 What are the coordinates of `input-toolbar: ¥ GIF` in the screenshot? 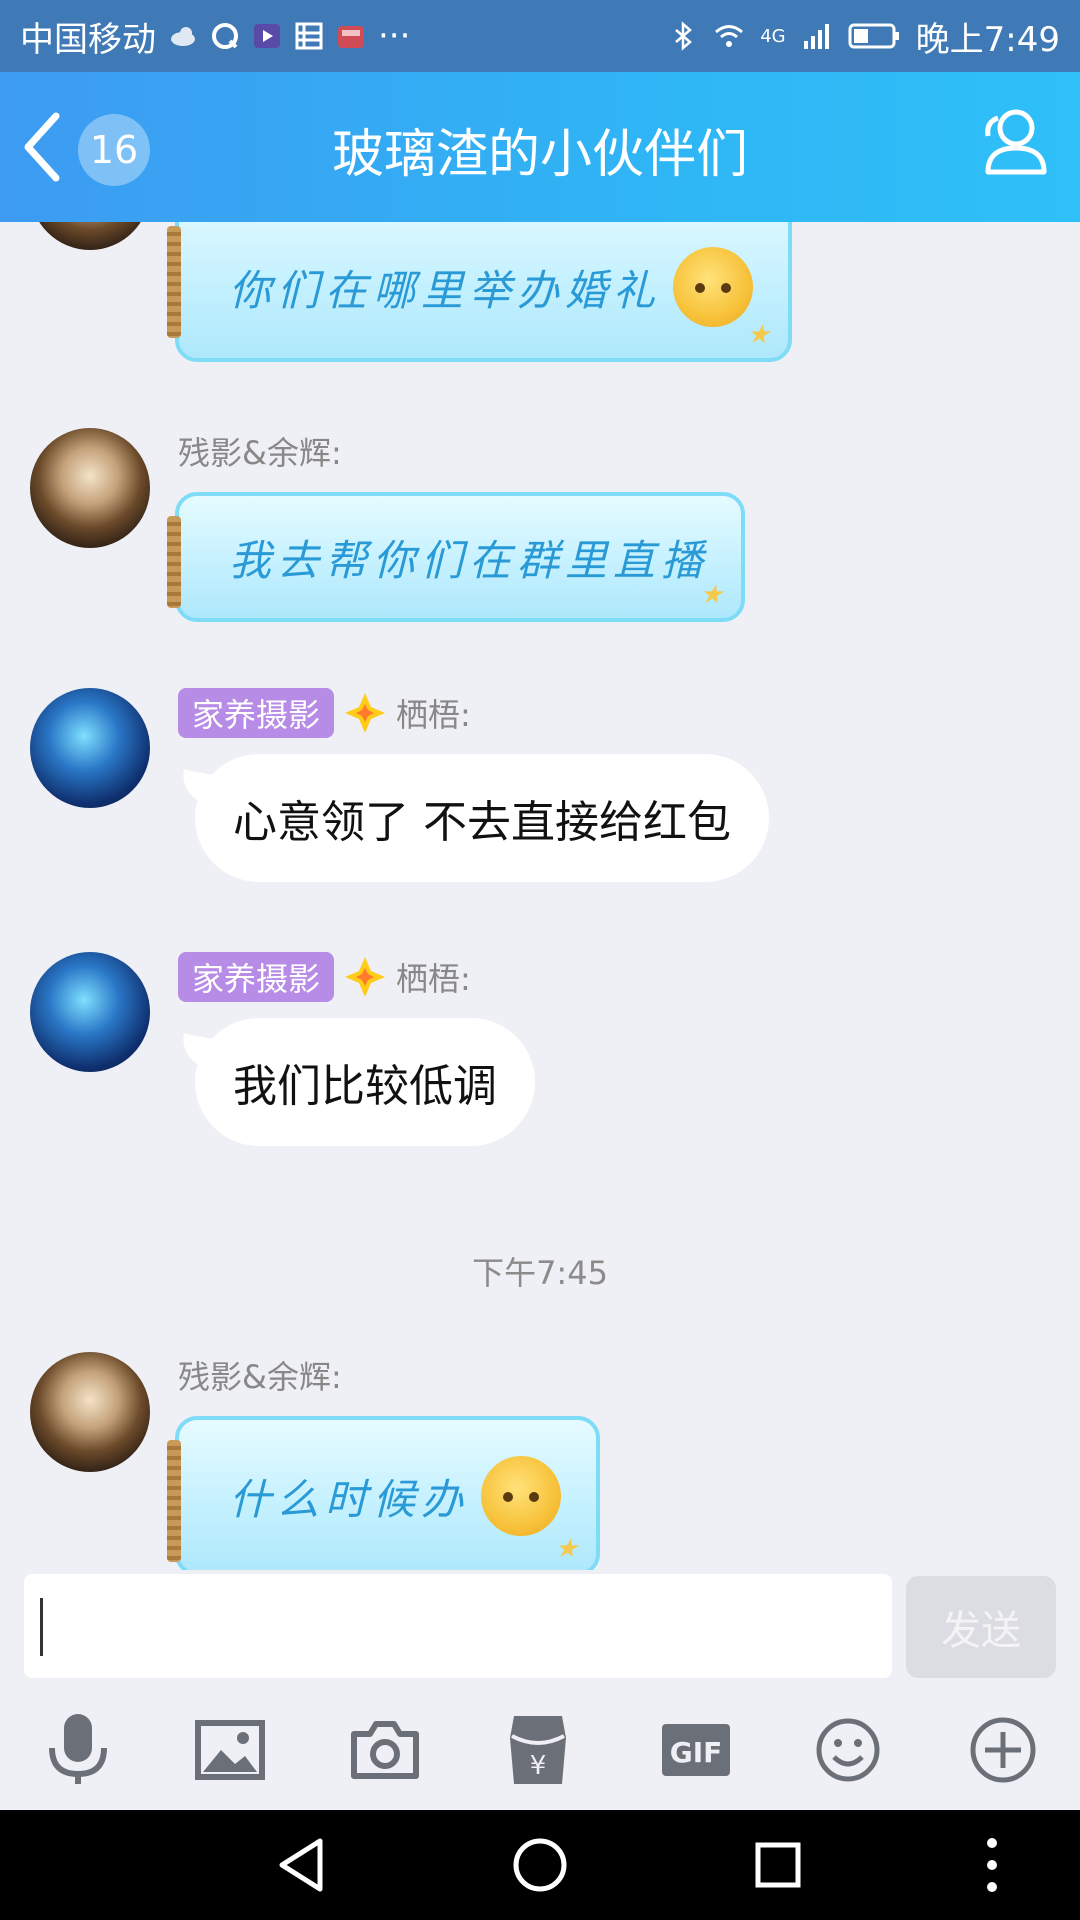 It's located at (540, 1745).